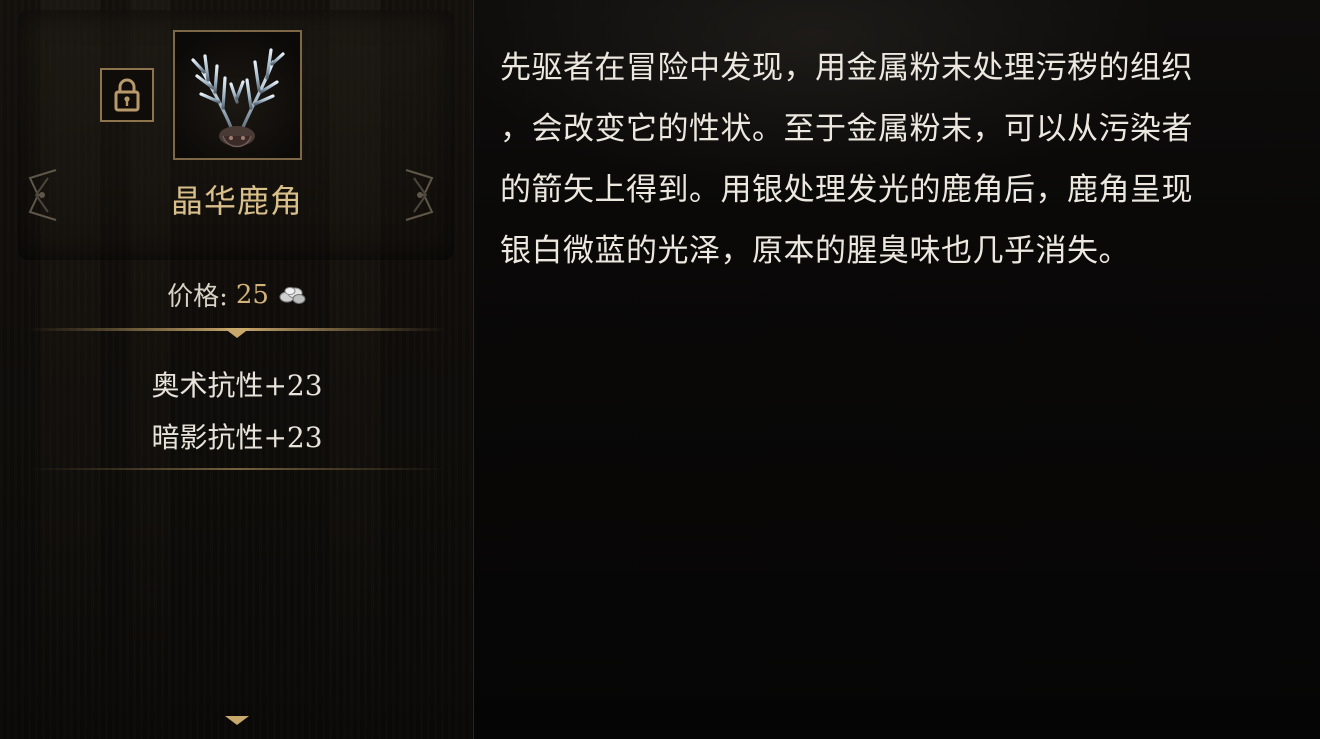 The height and width of the screenshot is (739, 1320). Describe the element at coordinates (197, 297) in the screenshot. I see `price-label: 价格:` at that location.